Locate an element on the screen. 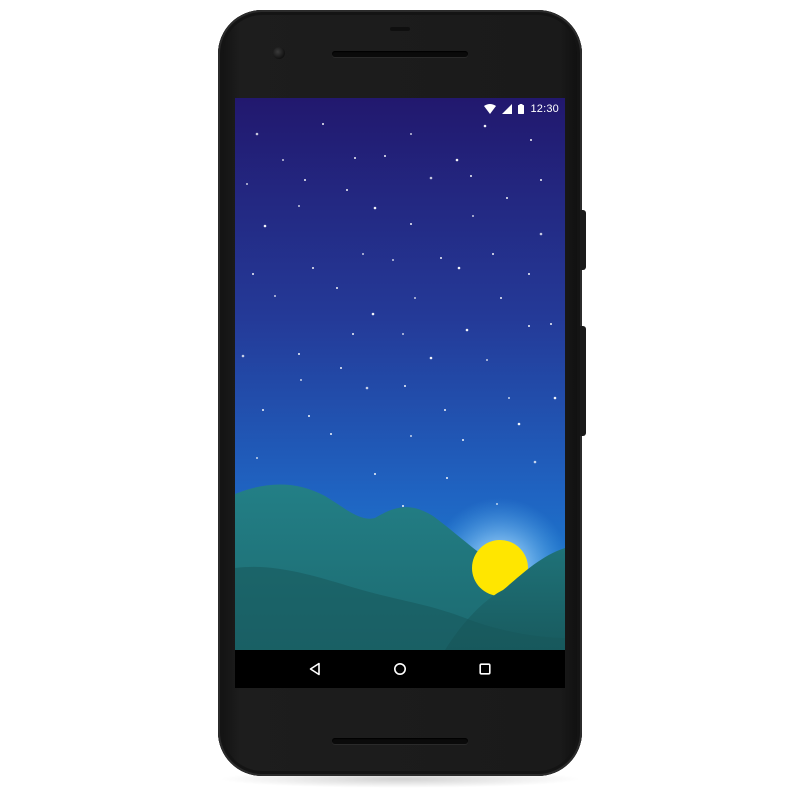  cell-signal-icon is located at coordinates (507, 109).